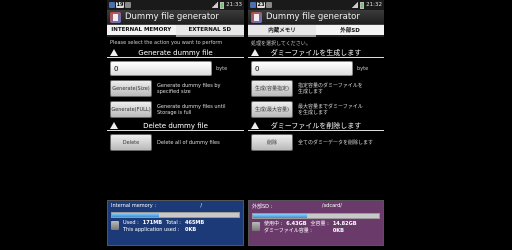  I want to click on total-label: Total :, so click(173, 223).